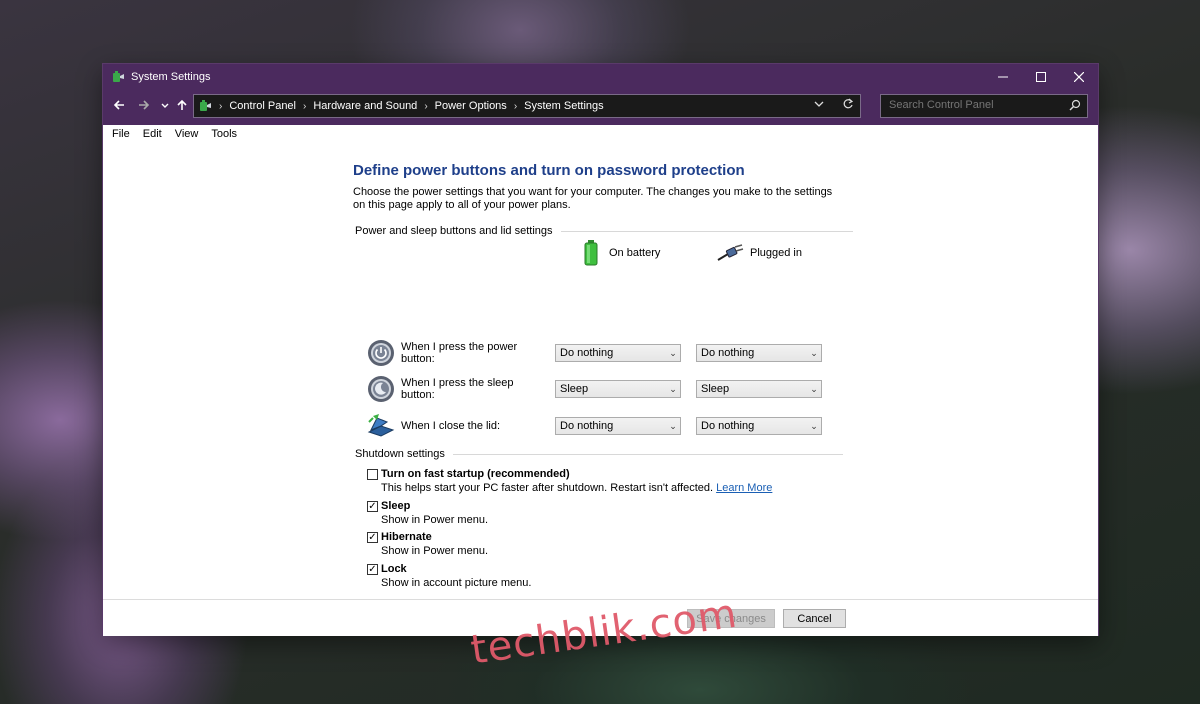 The image size is (1200, 704). I want to click on maximize-button, so click(1041, 76).